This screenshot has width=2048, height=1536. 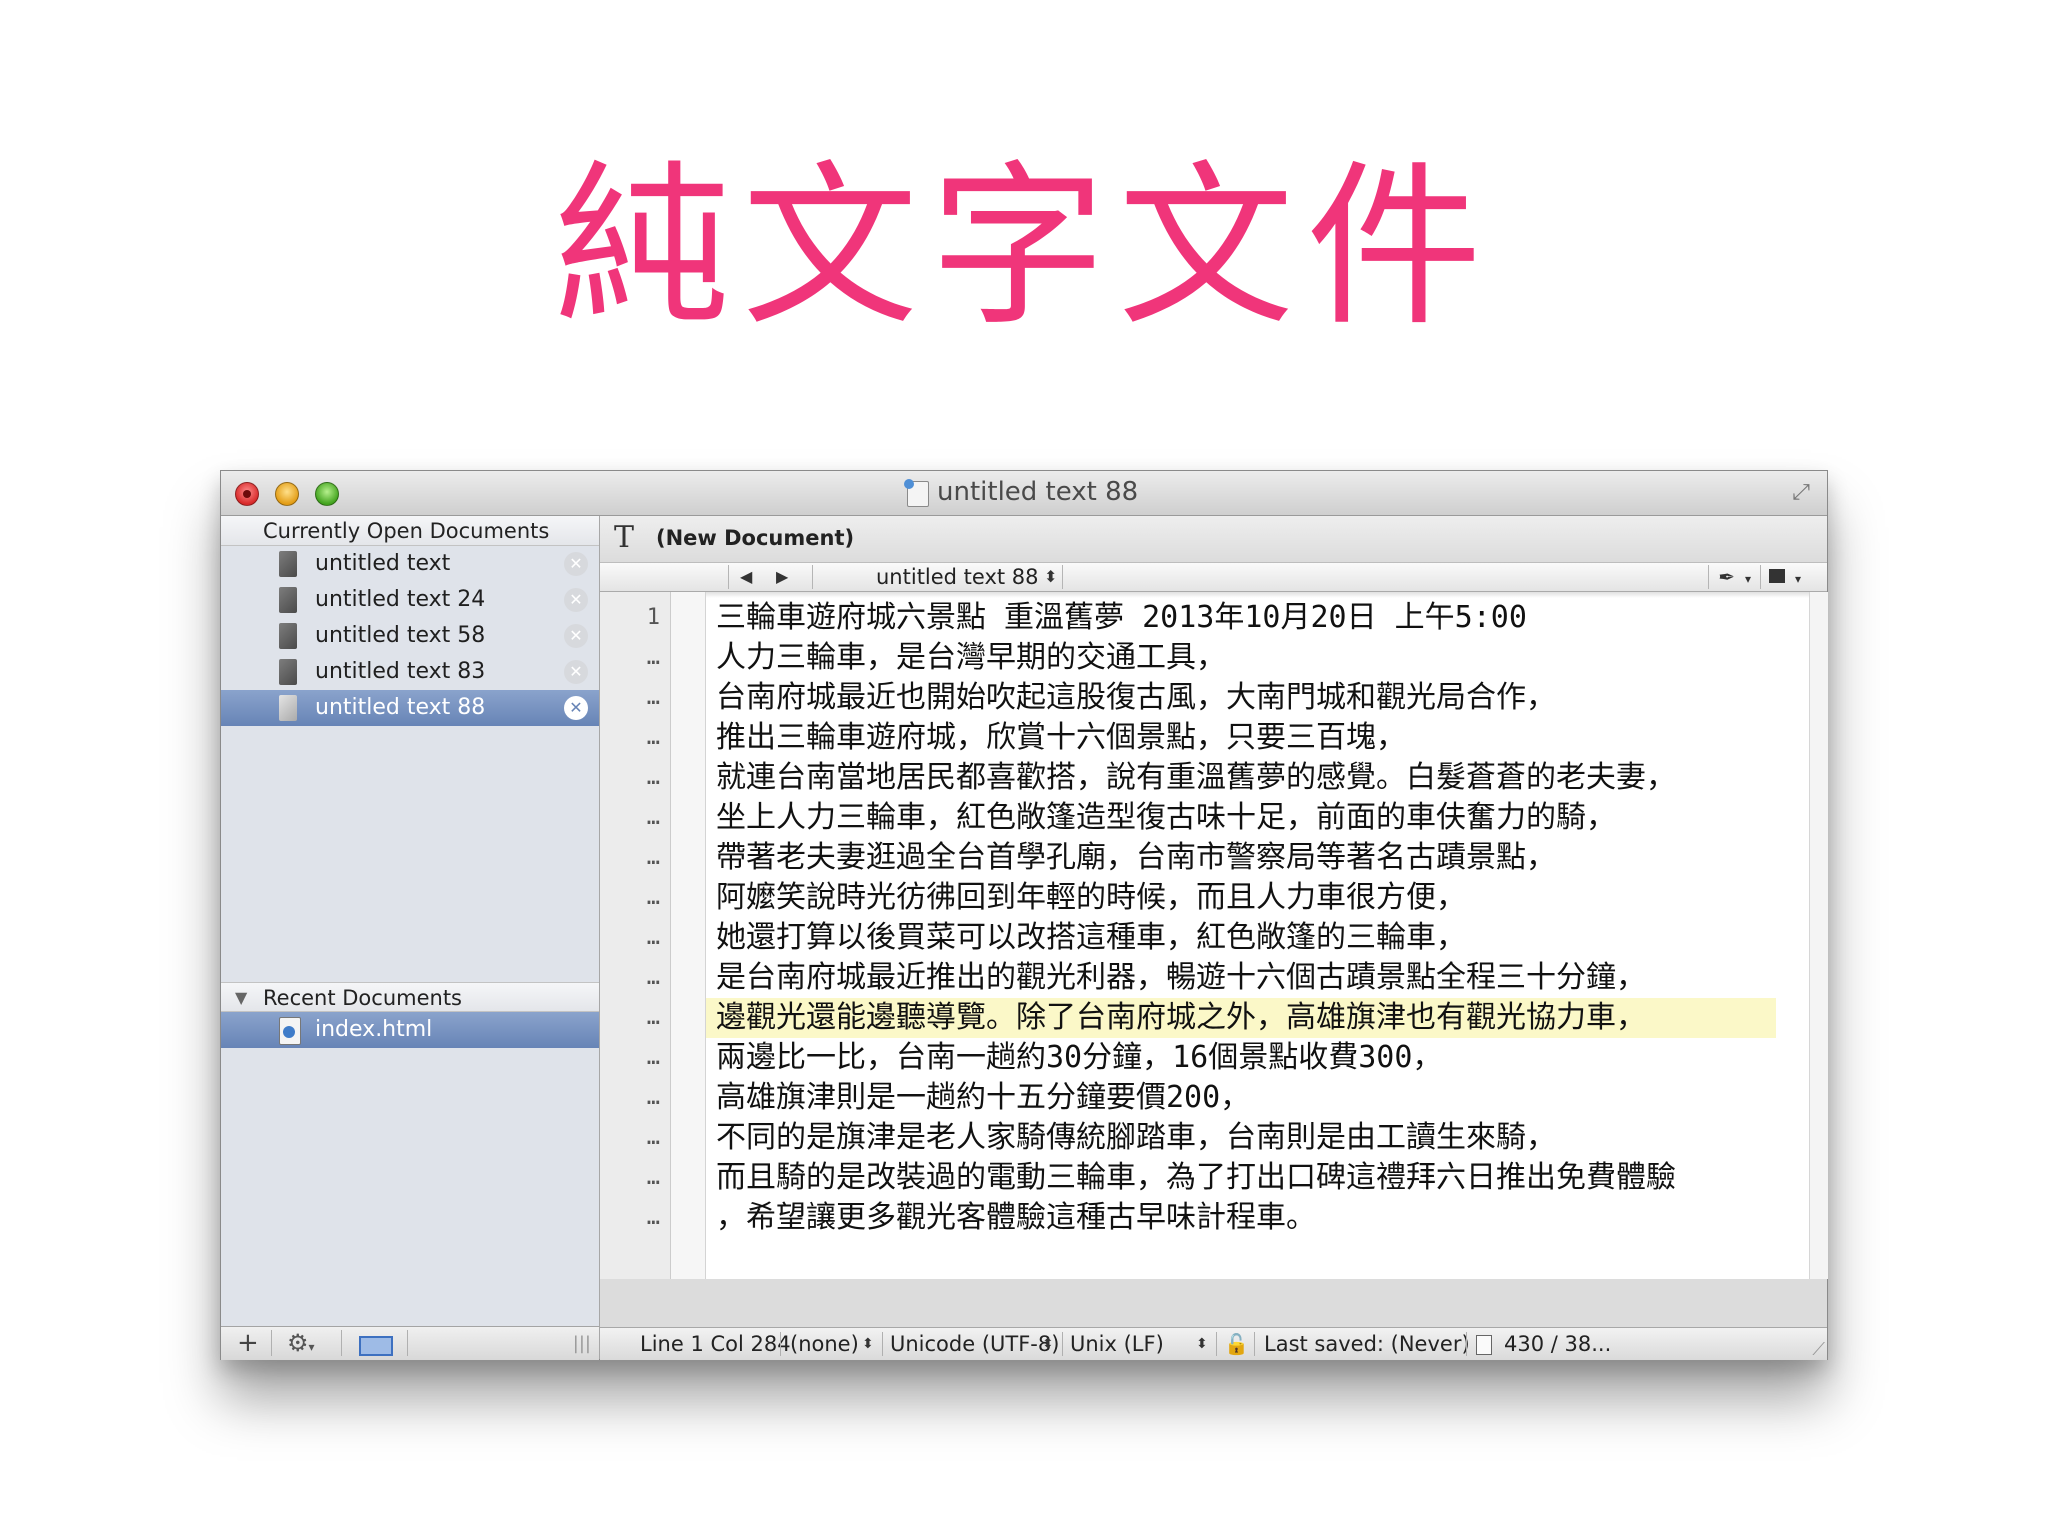 What do you see at coordinates (782, 577) in the screenshot?
I see `forward-arrow-icon: ▶` at bounding box center [782, 577].